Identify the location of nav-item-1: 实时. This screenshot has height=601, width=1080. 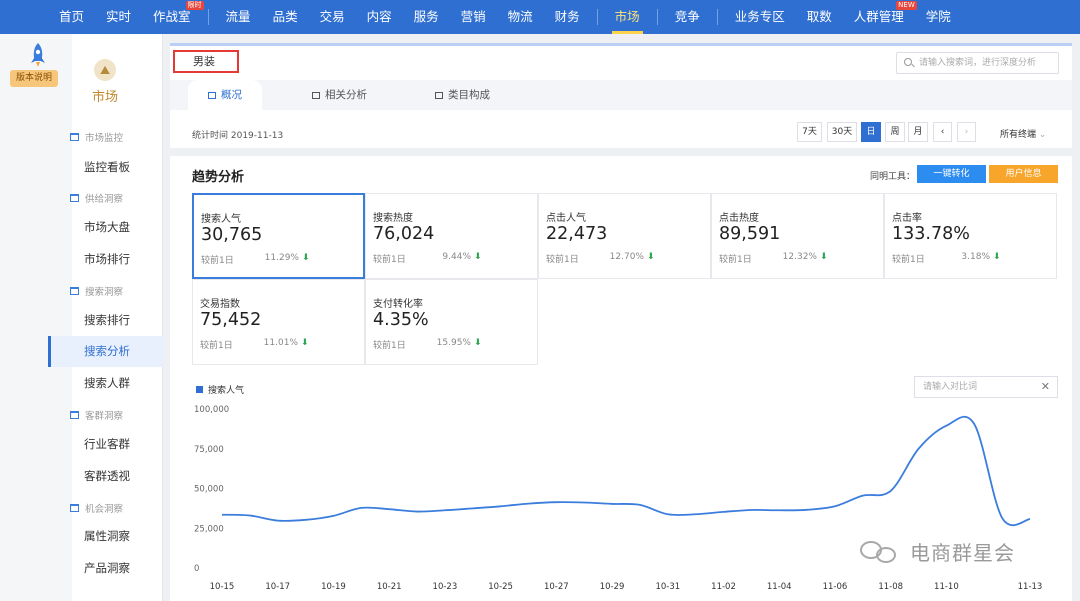
(118, 17).